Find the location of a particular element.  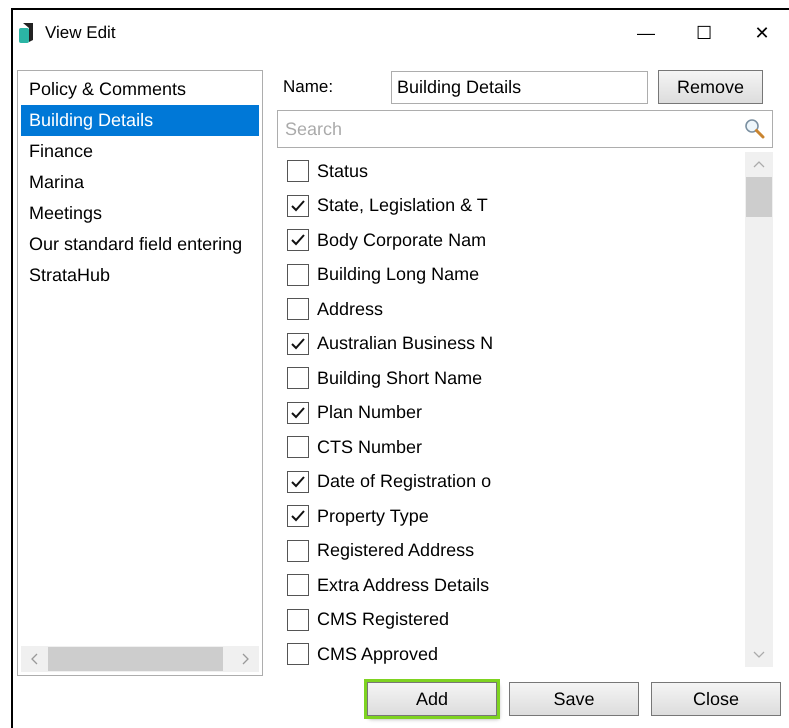

minimize-button: — is located at coordinates (646, 33).